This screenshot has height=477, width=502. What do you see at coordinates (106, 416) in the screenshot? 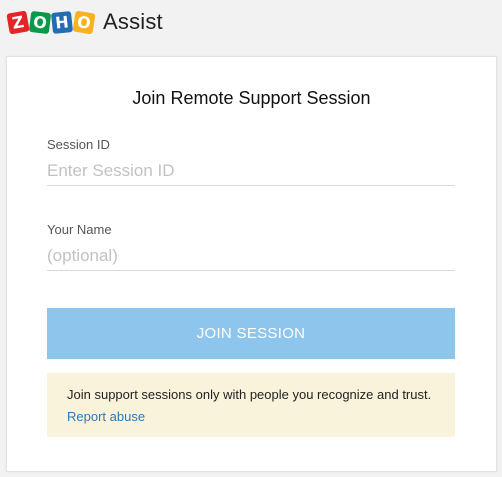
I see `report-abuse-link: Report abuse` at bounding box center [106, 416].